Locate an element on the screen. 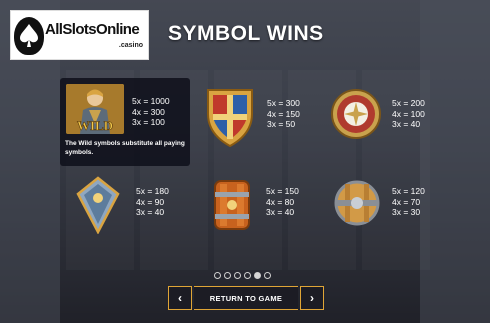  wild-pays: 5x = 1000 4x = 300 3x = 100 is located at coordinates (151, 111).